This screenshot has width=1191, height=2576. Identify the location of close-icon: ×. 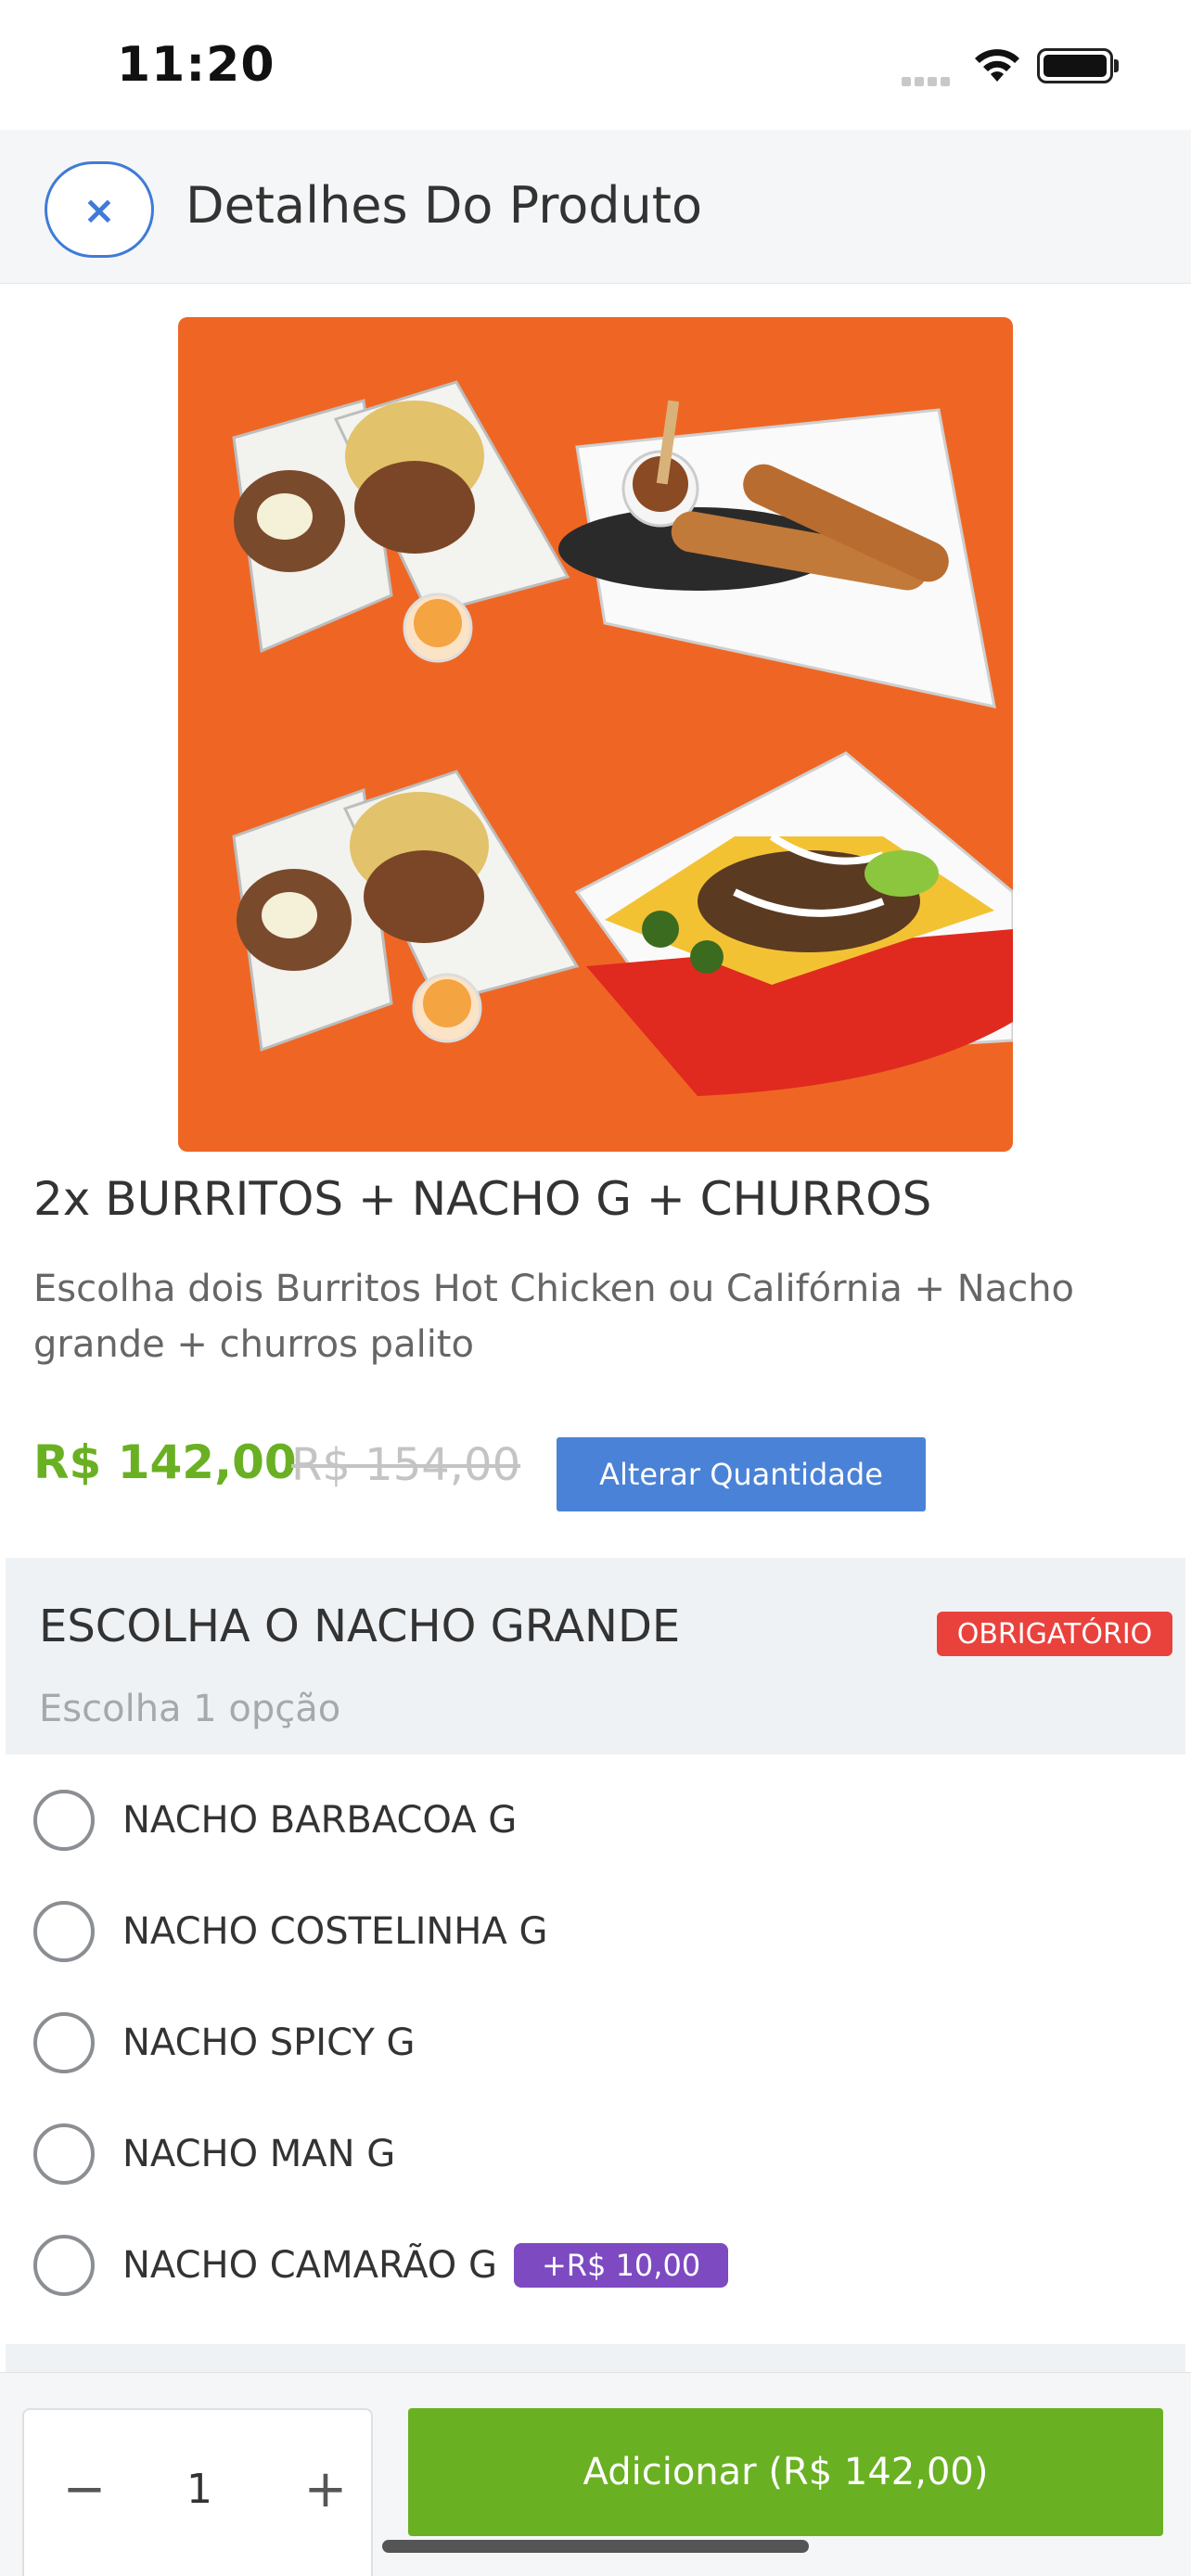
(99, 209).